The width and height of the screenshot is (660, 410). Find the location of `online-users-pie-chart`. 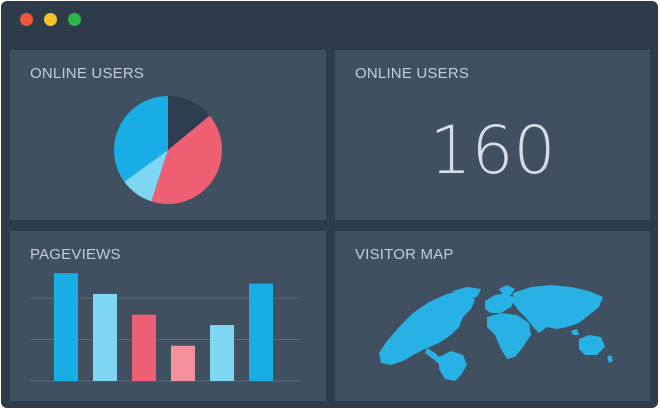

online-users-pie-chart is located at coordinates (168, 150).